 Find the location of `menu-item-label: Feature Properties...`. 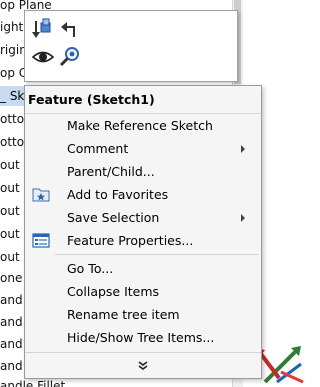

menu-item-label: Feature Properties... is located at coordinates (130, 240).